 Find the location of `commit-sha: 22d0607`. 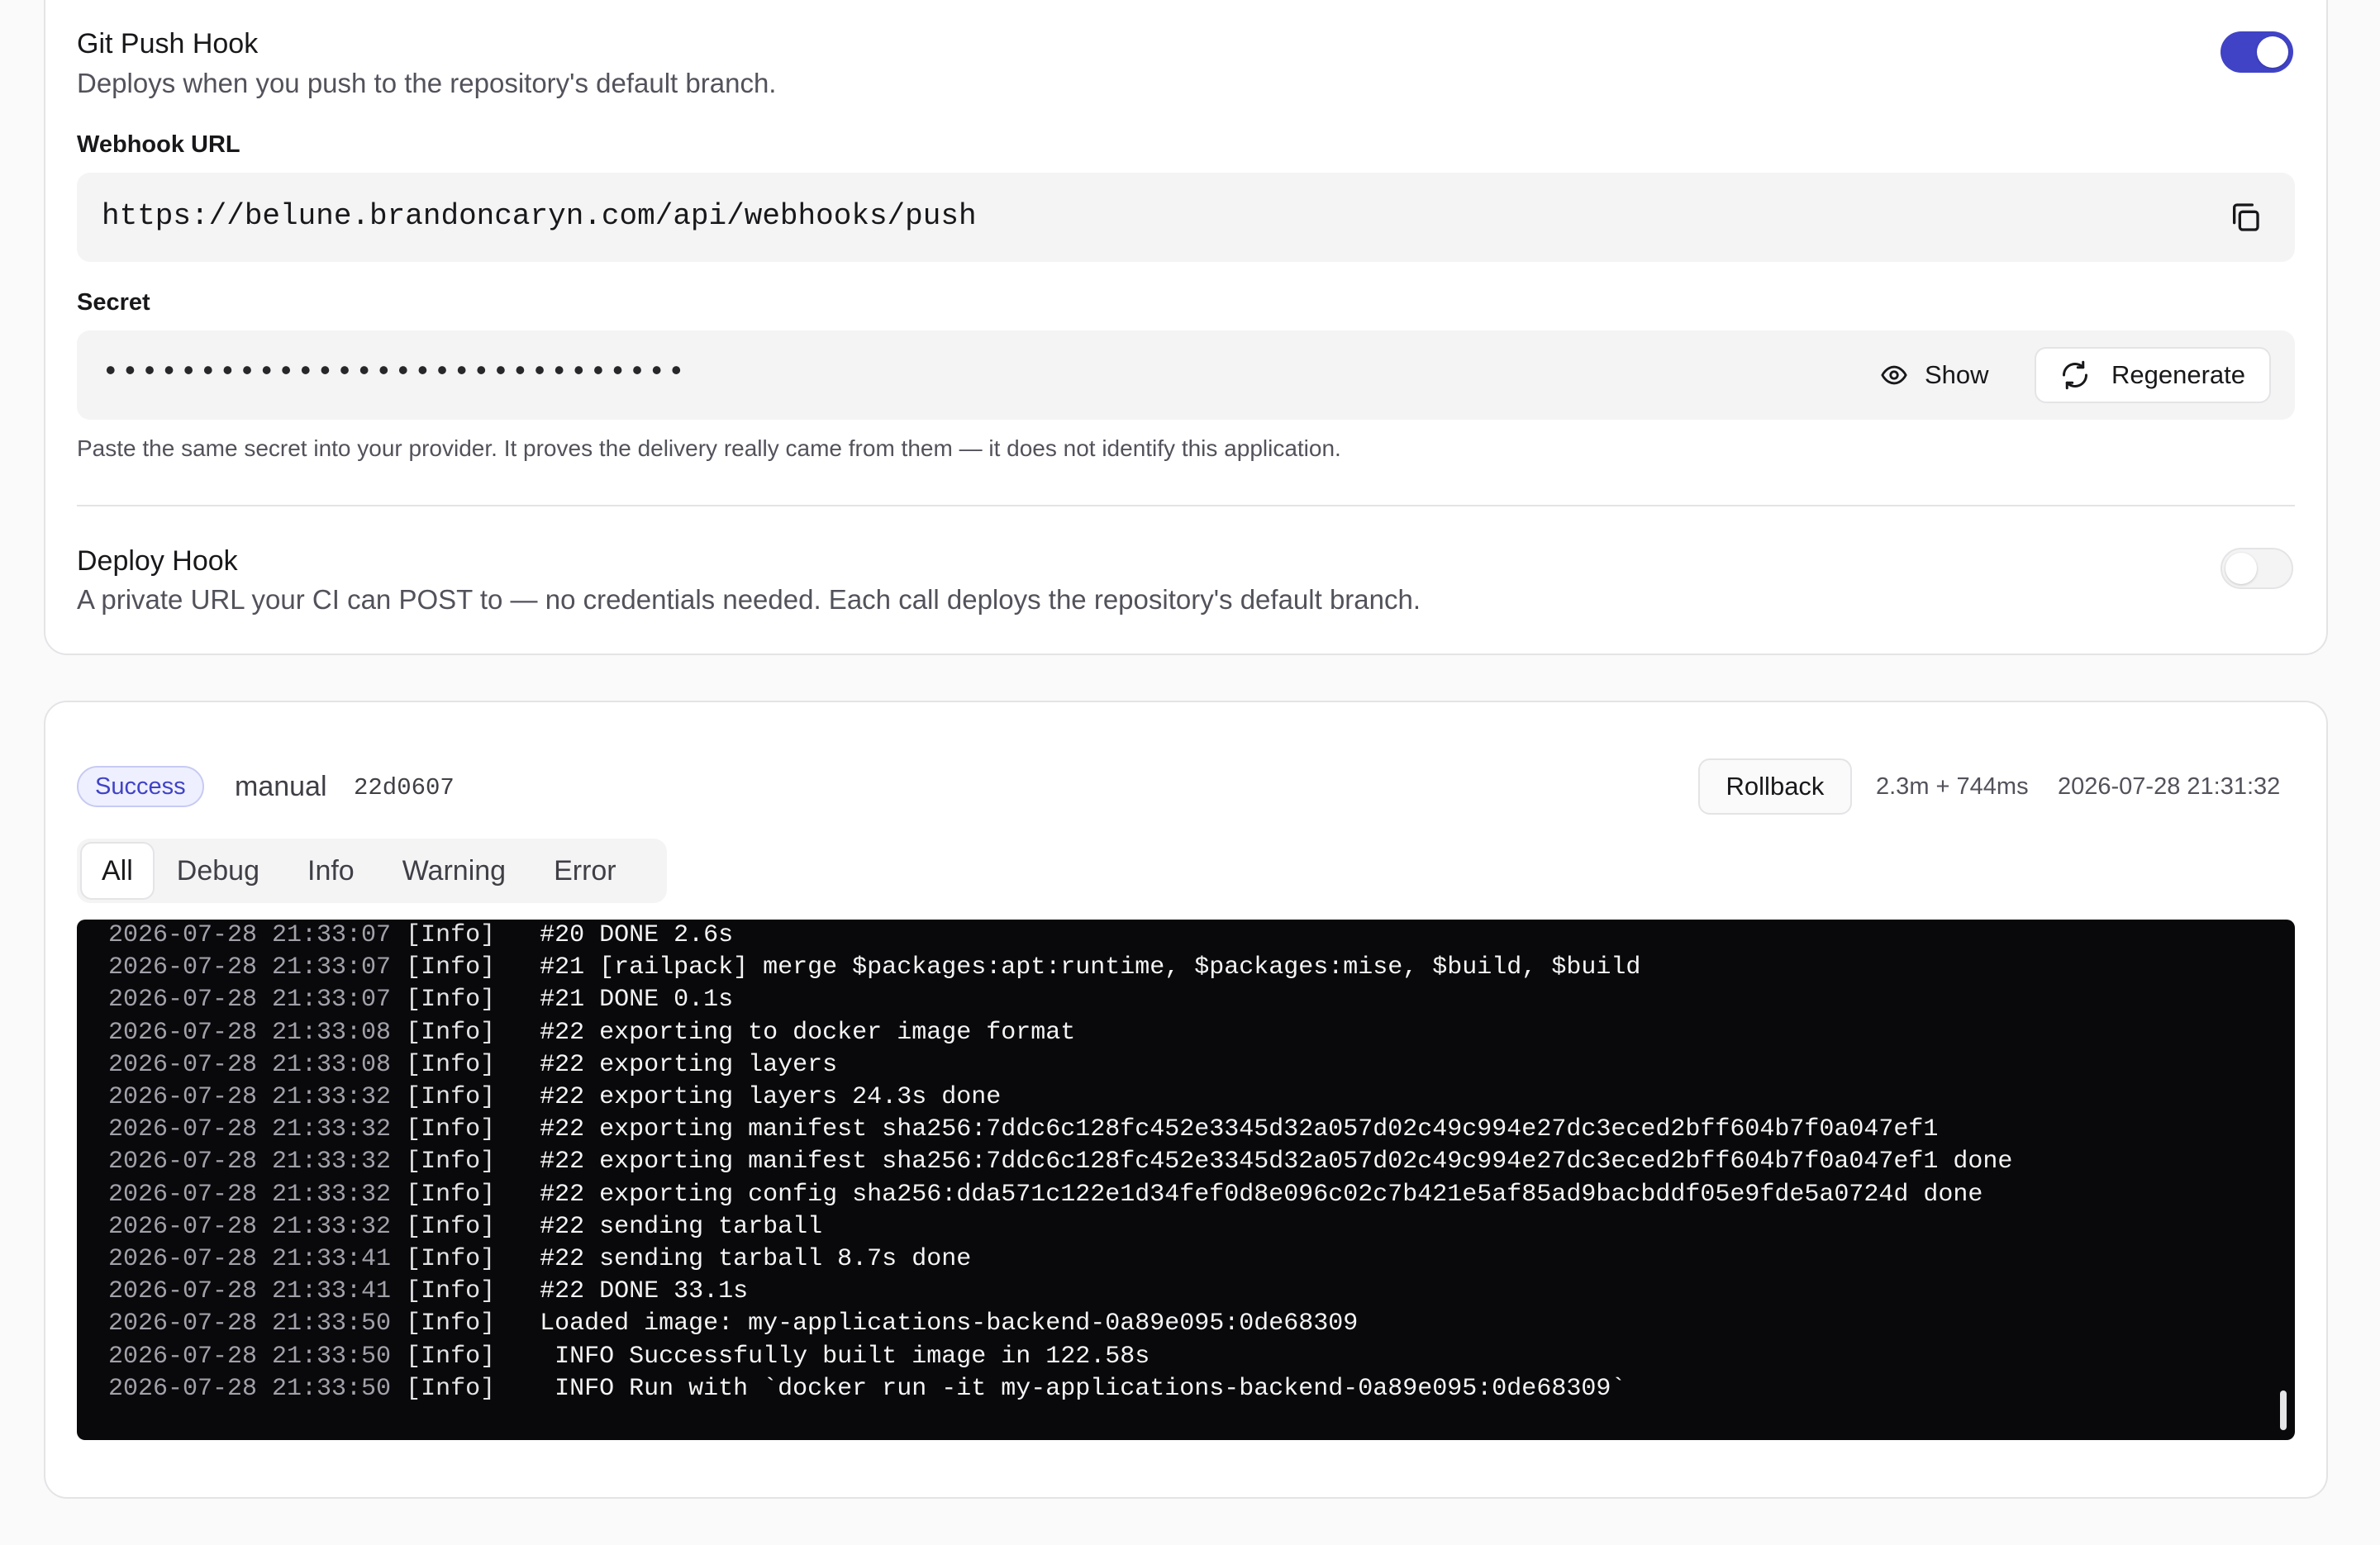

commit-sha: 22d0607 is located at coordinates (404, 787).